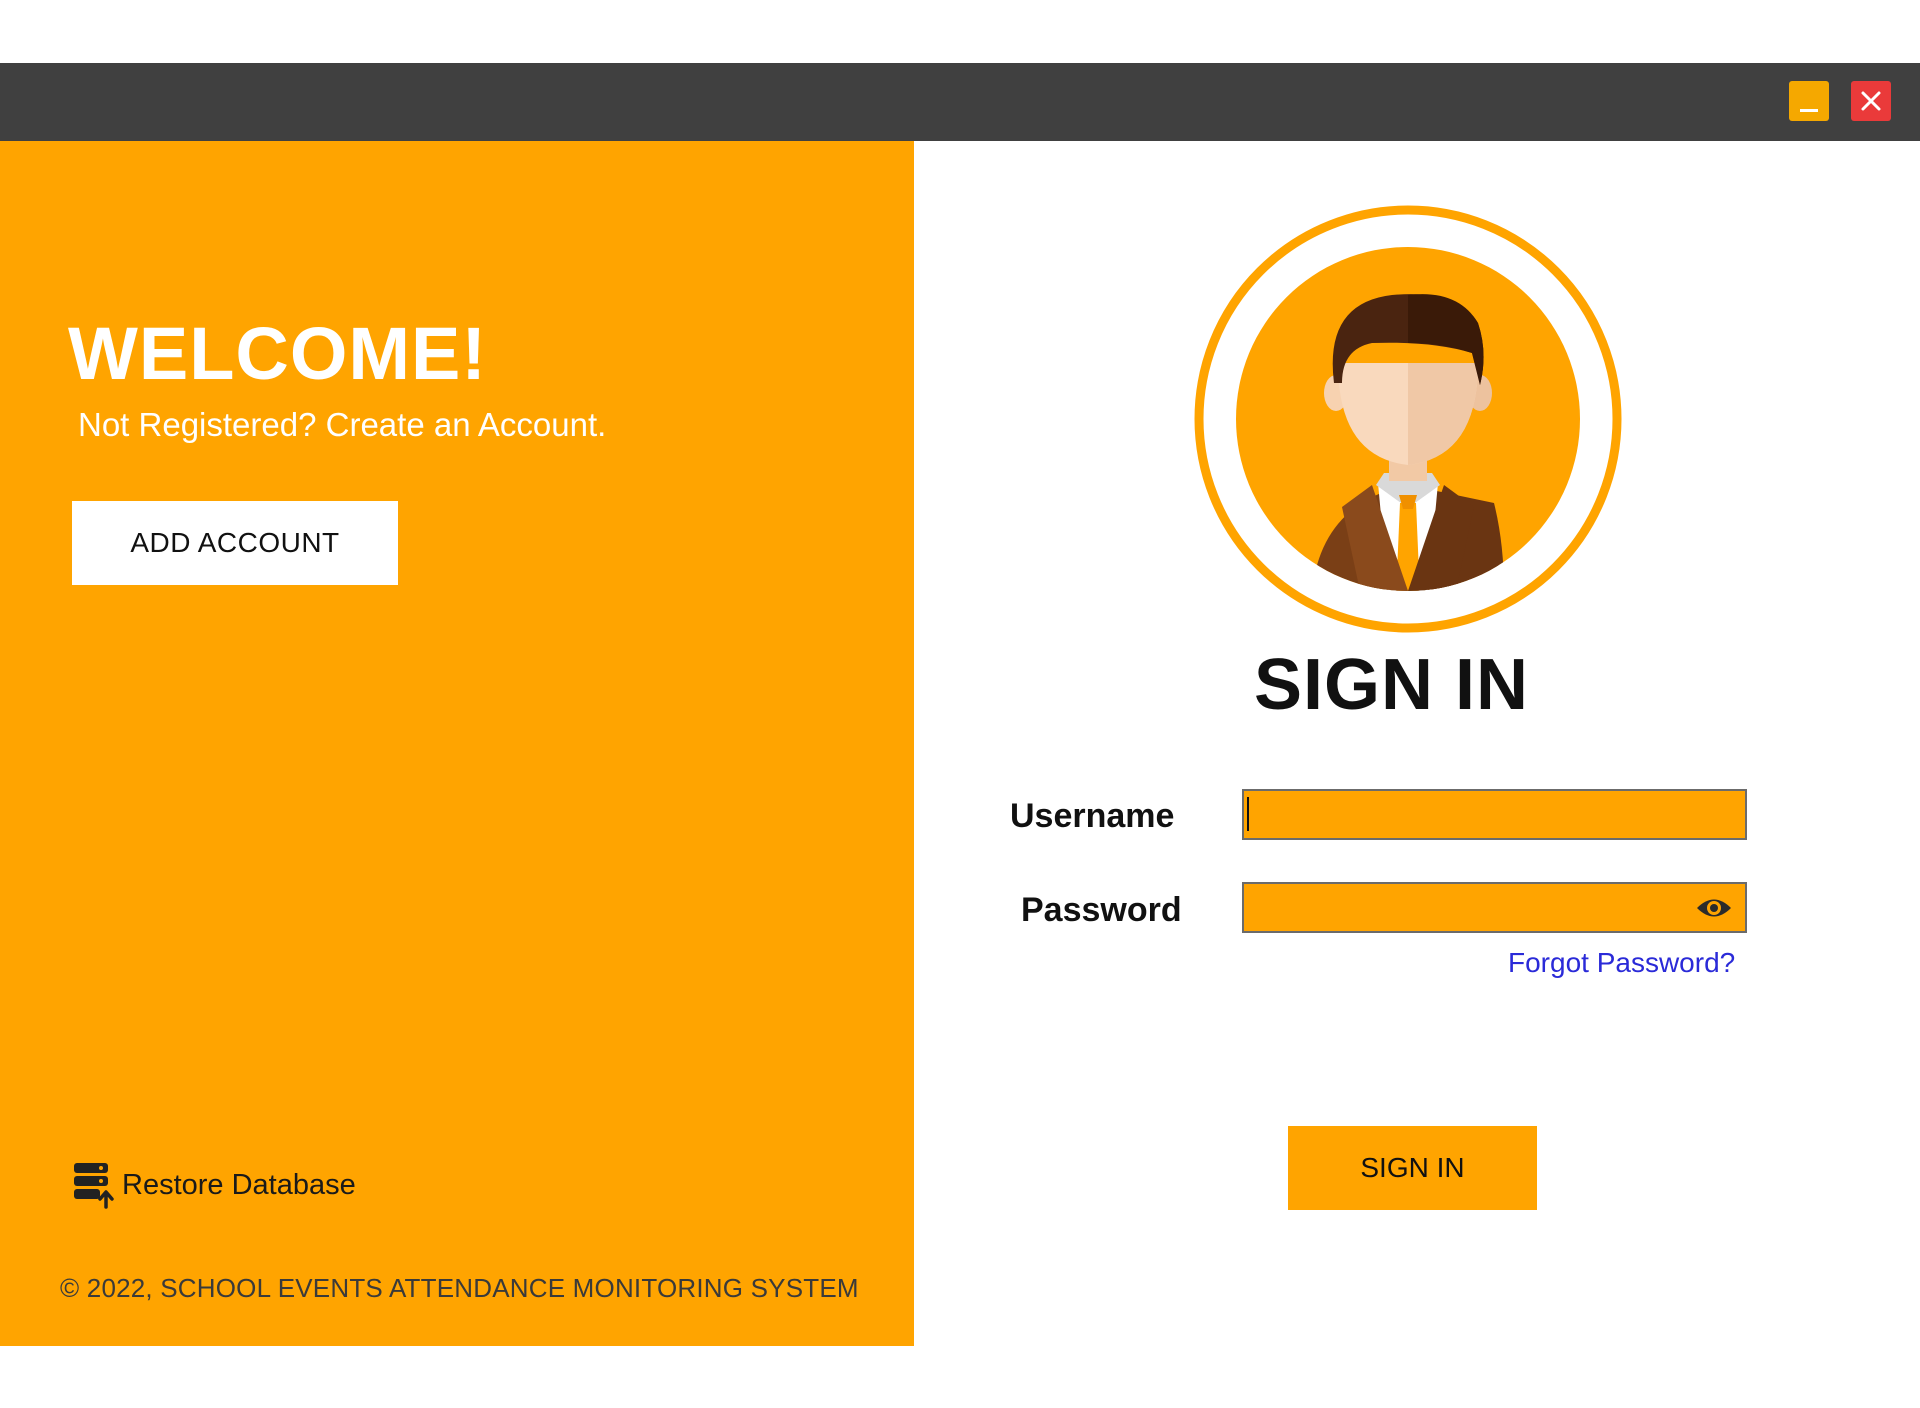 This screenshot has width=1920, height=1408. I want to click on welcome-heading: WELCOME!, so click(278, 353).